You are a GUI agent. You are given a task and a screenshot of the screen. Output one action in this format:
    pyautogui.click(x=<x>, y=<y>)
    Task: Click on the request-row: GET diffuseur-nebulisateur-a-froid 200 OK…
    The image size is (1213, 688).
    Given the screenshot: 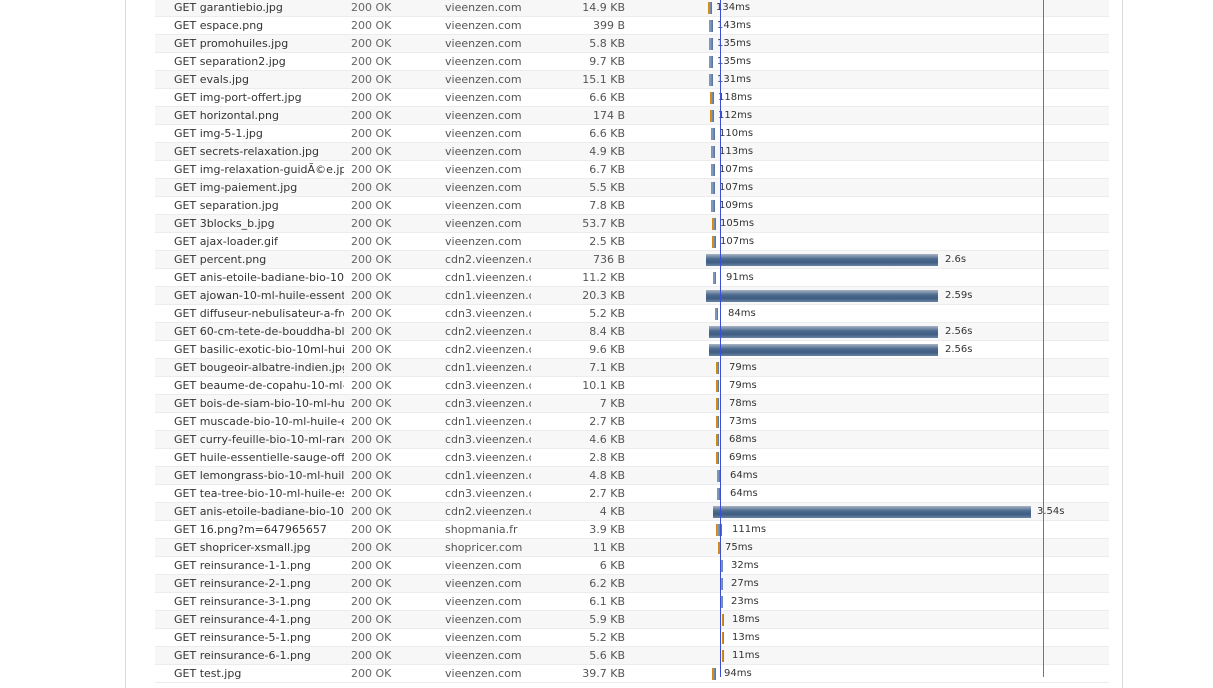 What is the action you would take?
    pyautogui.click(x=632, y=314)
    